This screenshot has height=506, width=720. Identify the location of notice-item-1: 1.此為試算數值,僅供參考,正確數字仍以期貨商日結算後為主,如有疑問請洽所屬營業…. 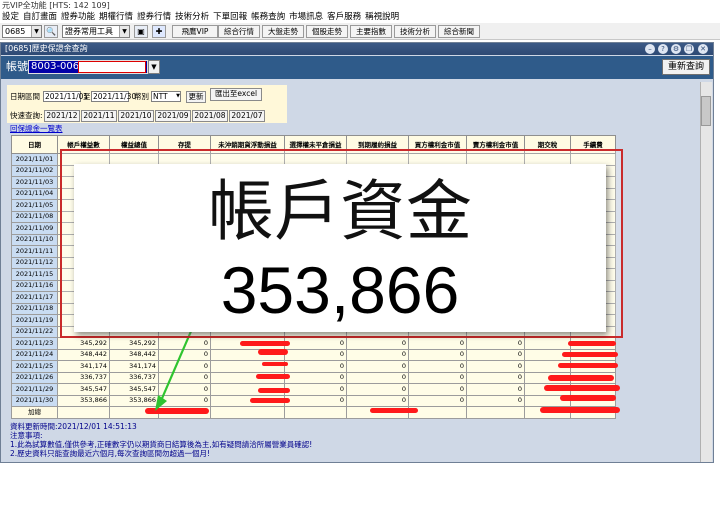
(161, 444).